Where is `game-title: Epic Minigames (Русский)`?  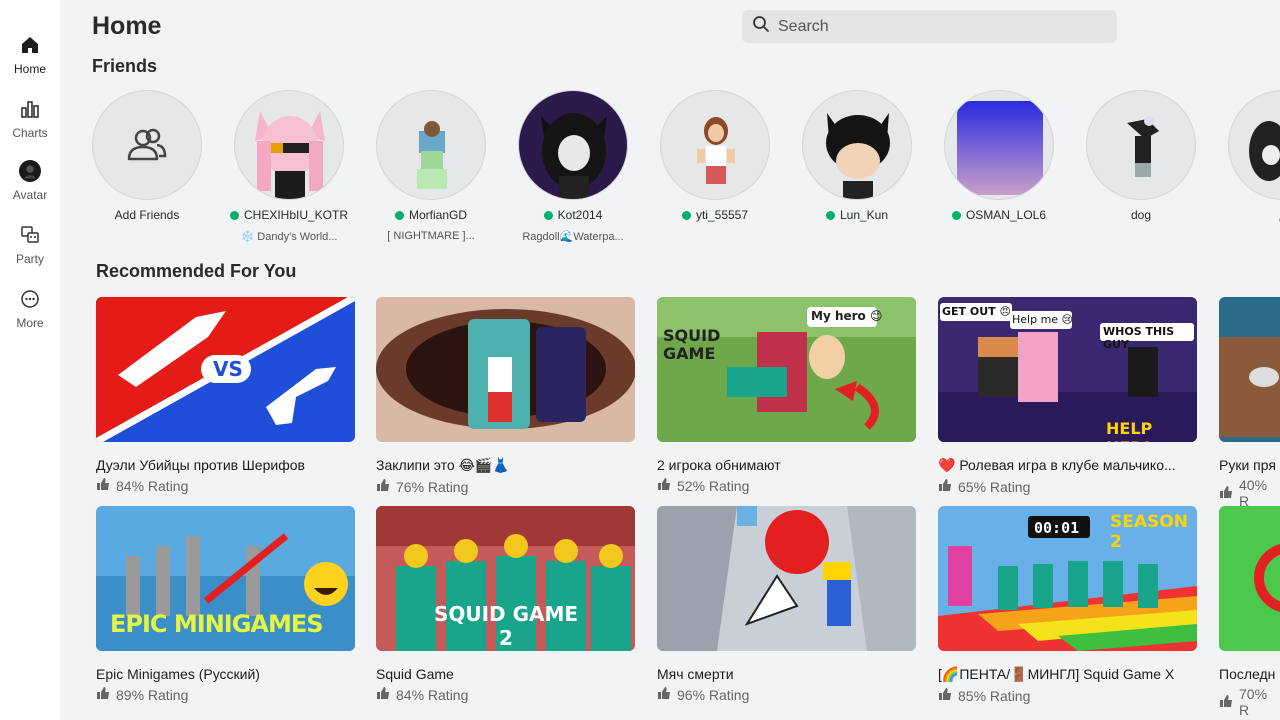
game-title: Epic Minigames (Русский) is located at coordinates (178, 674).